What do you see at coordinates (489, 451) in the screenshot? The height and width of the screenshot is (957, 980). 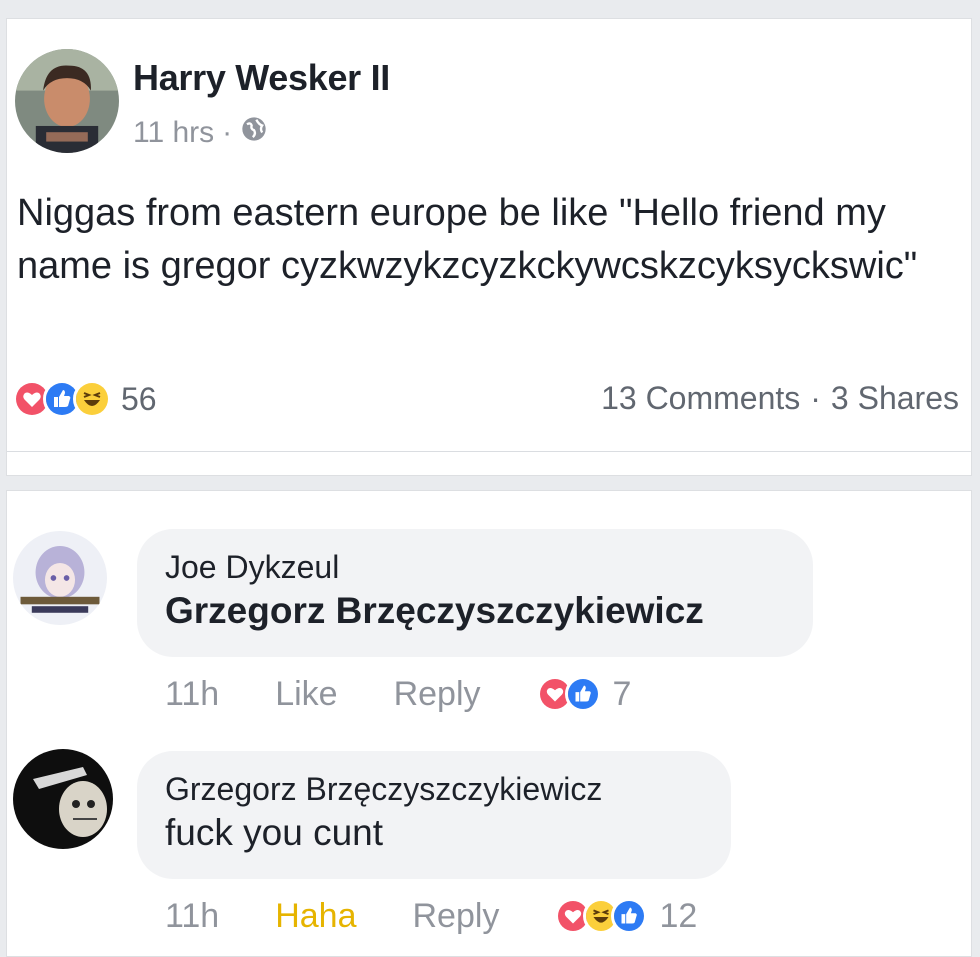 I see `post-divider` at bounding box center [489, 451].